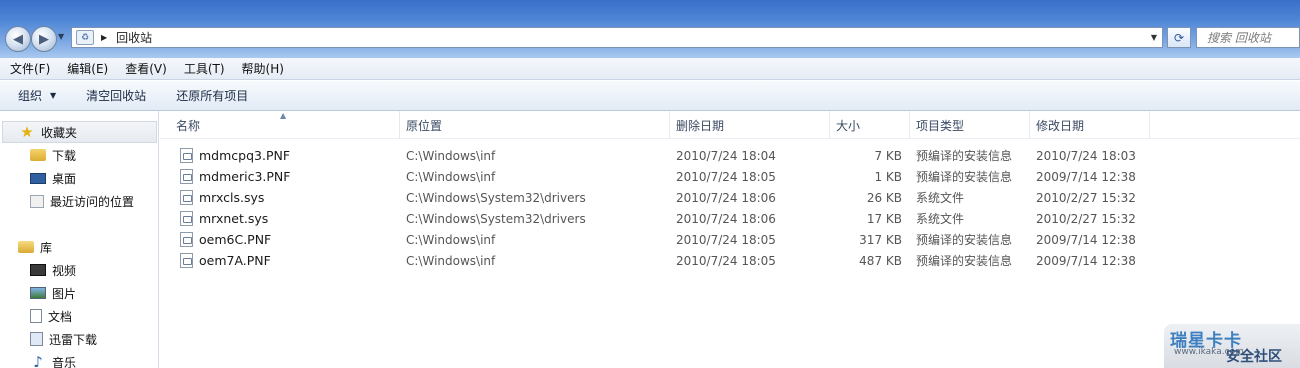  I want to click on sidebar-item-pictures: 图片, so click(53, 293).